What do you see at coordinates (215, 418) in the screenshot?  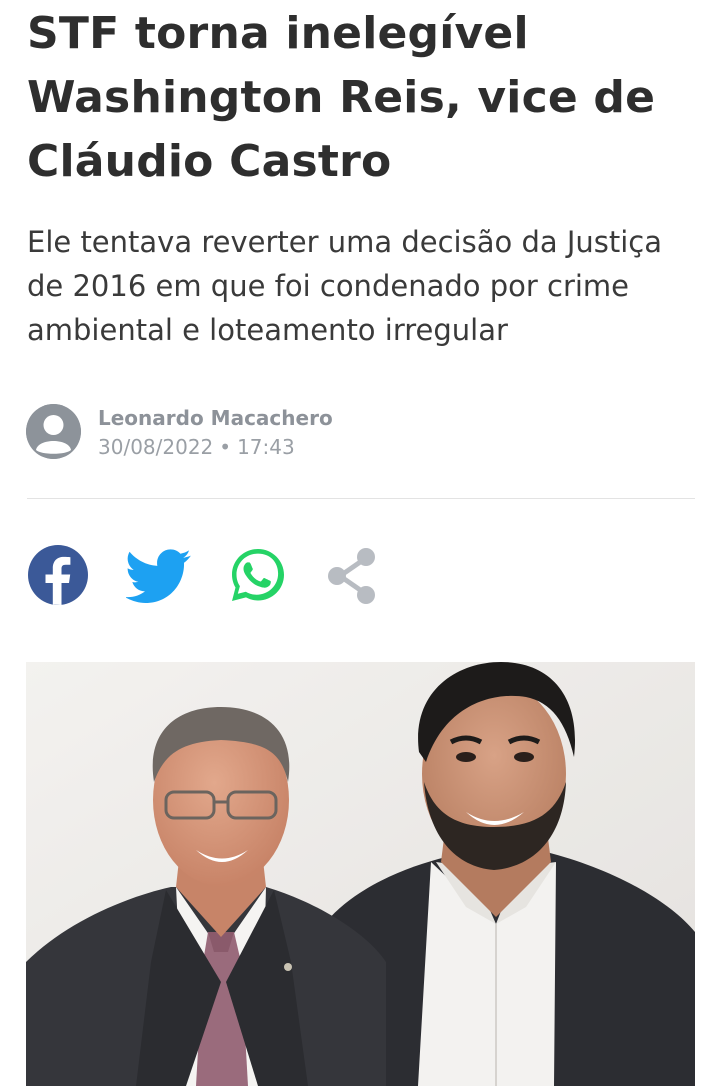 I see `author-name: Leonardo Macachero` at bounding box center [215, 418].